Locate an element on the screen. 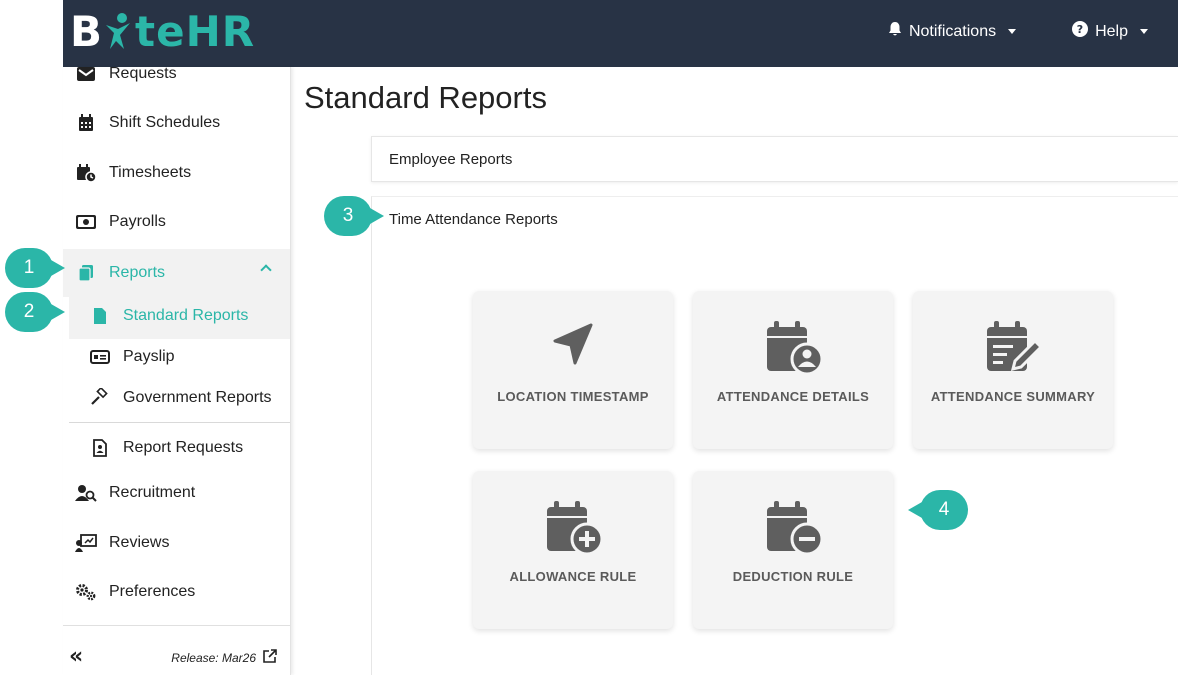  presentation-user-icon is located at coordinates (86, 543).